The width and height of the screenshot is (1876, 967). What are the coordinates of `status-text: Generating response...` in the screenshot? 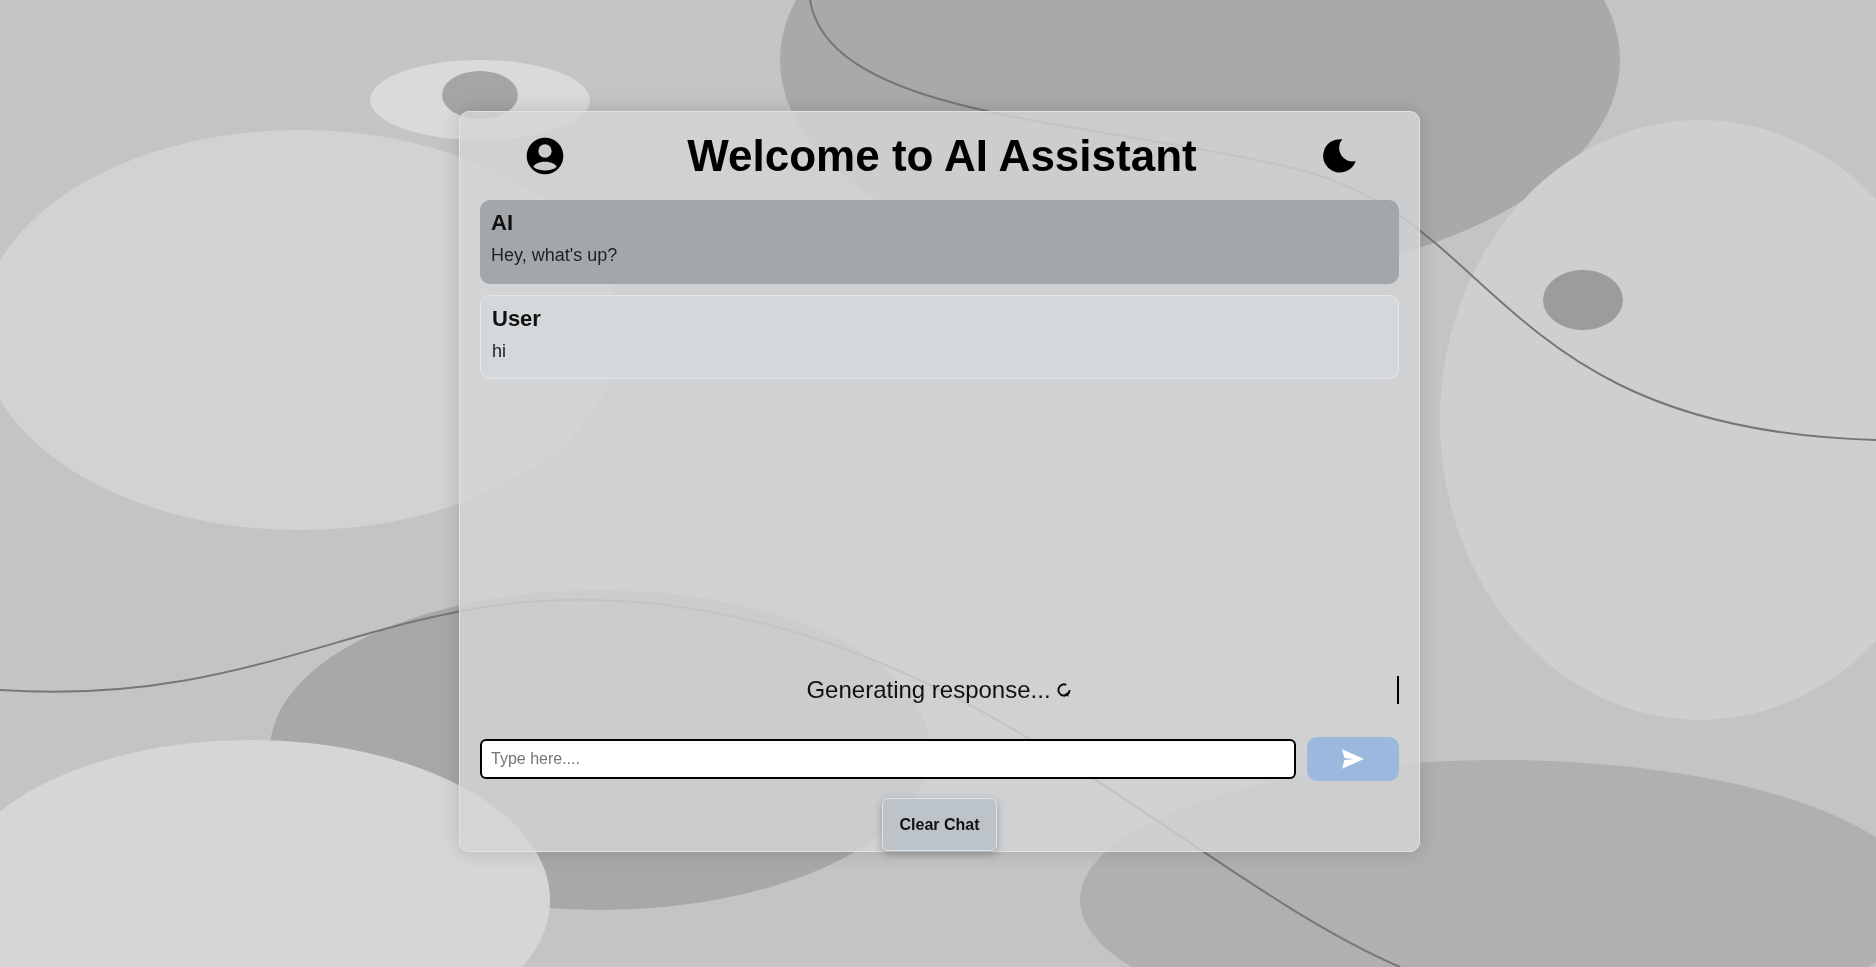 It's located at (928, 690).